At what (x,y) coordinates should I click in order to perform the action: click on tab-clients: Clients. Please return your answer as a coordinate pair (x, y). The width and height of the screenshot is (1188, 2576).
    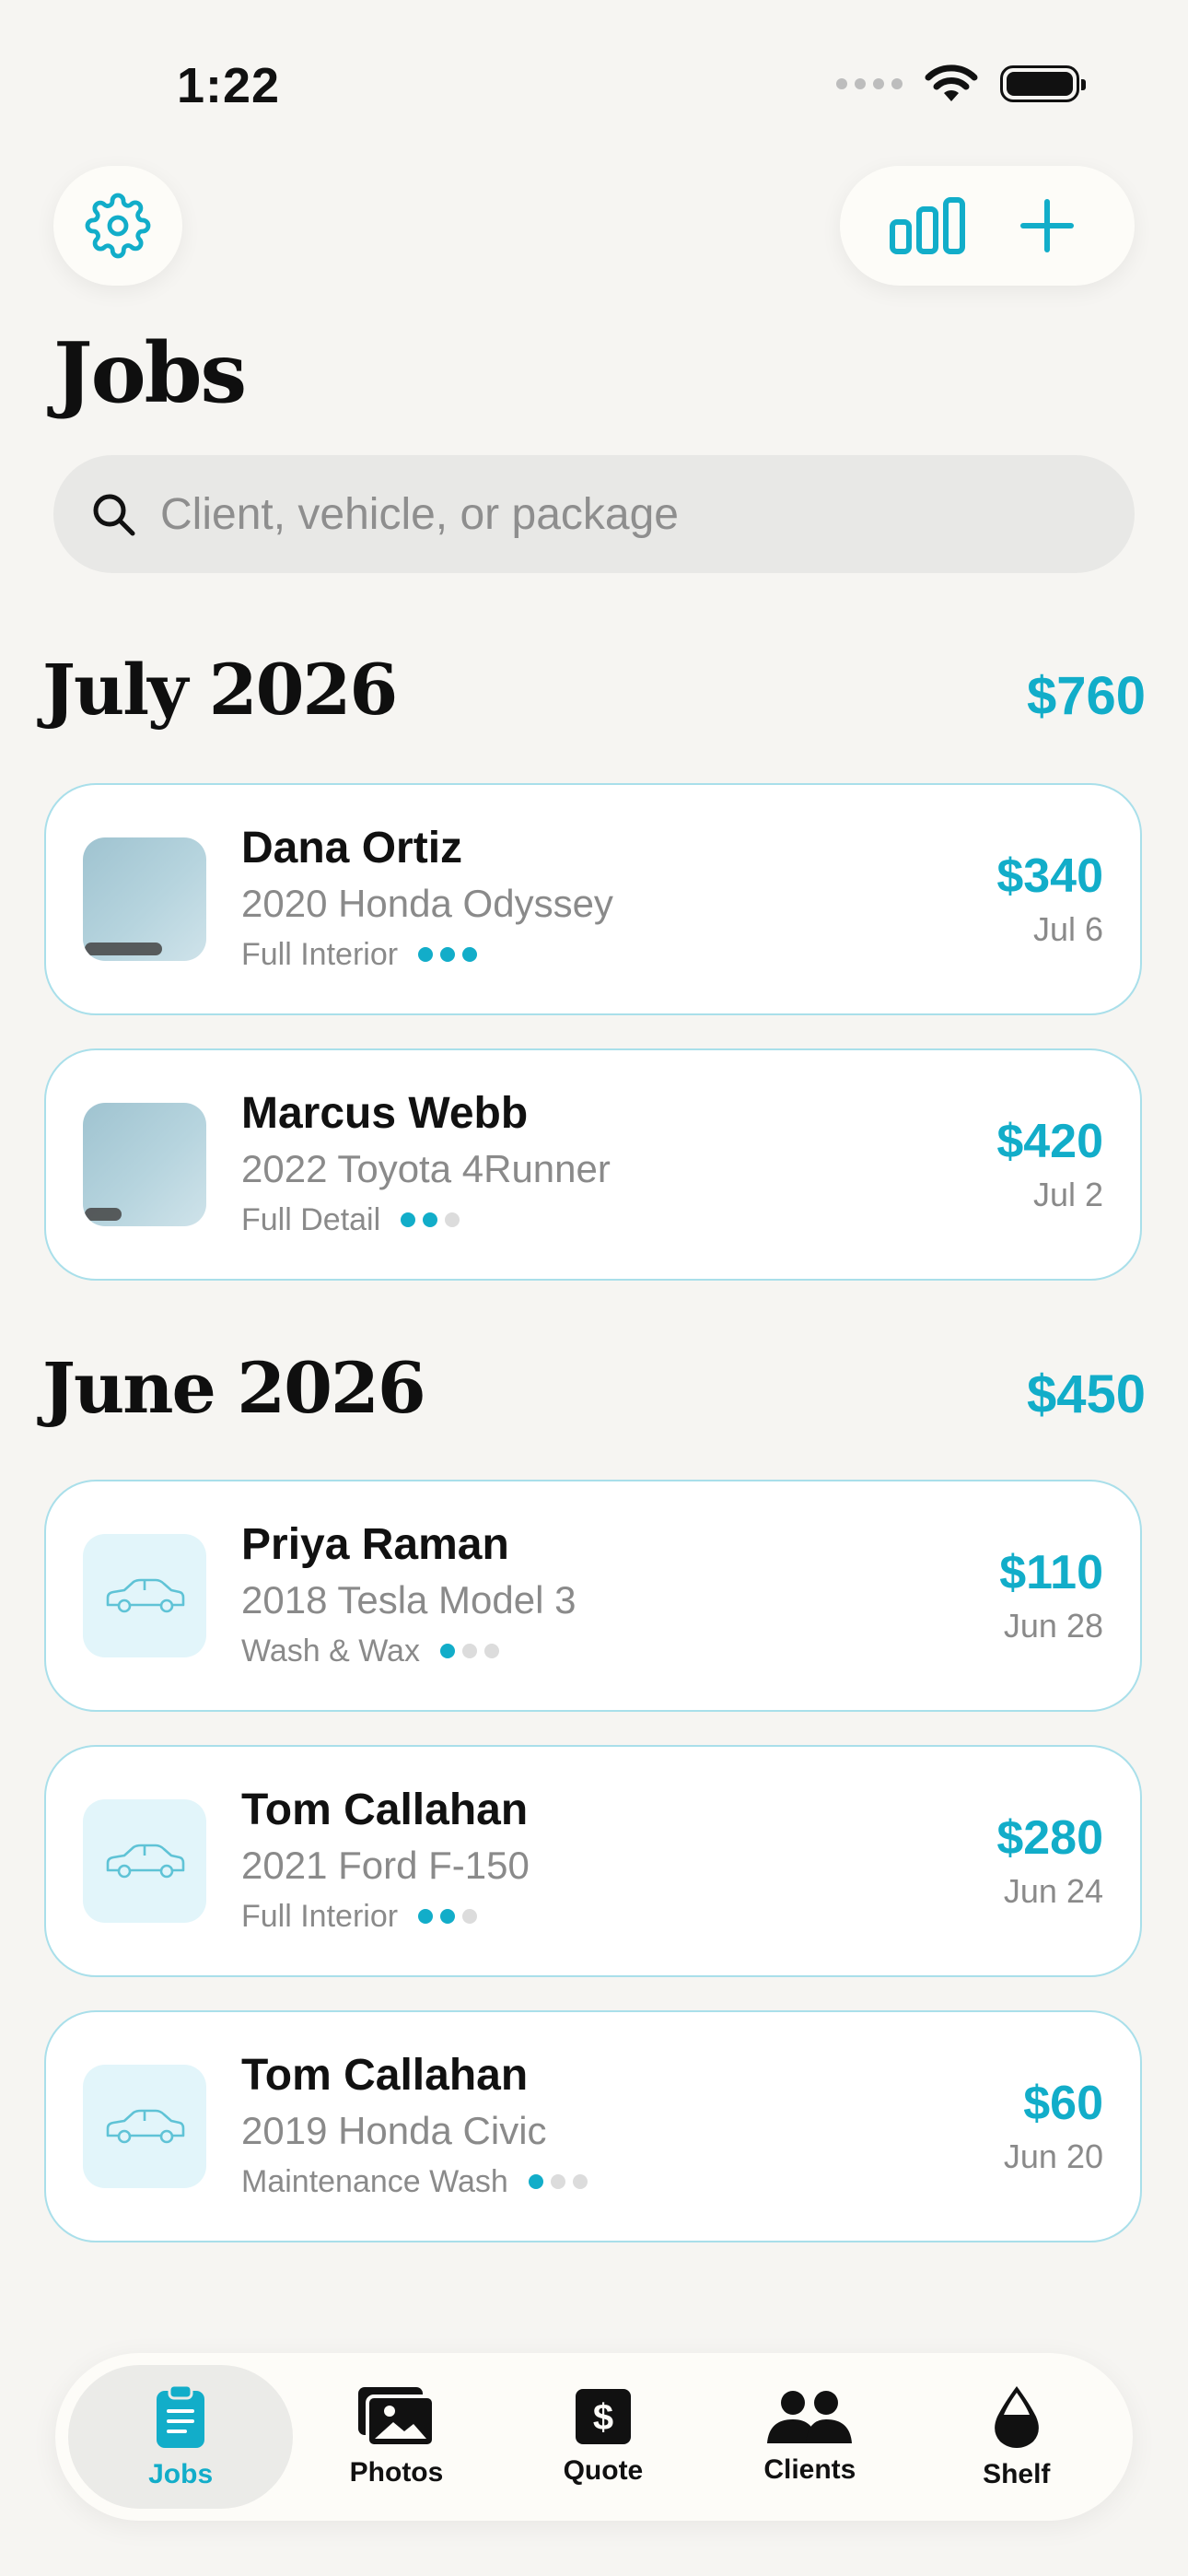
    Looking at the image, I should click on (809, 2437).